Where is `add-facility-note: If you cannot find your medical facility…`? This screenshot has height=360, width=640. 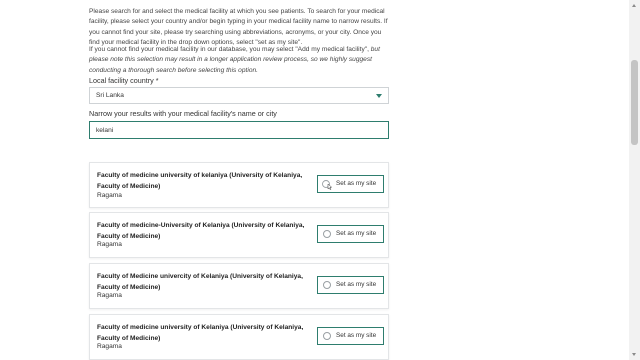 add-facility-note: If you cannot find your medical facility… is located at coordinates (239, 60).